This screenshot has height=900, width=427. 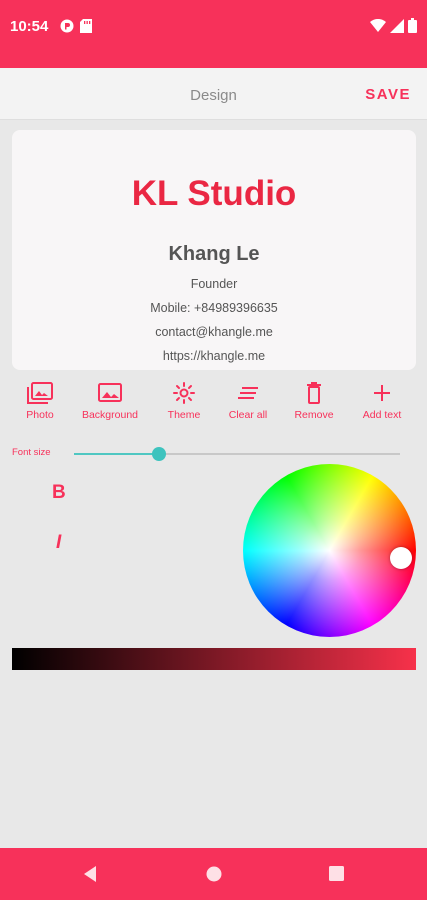 I want to click on back-icon, so click(x=90, y=874).